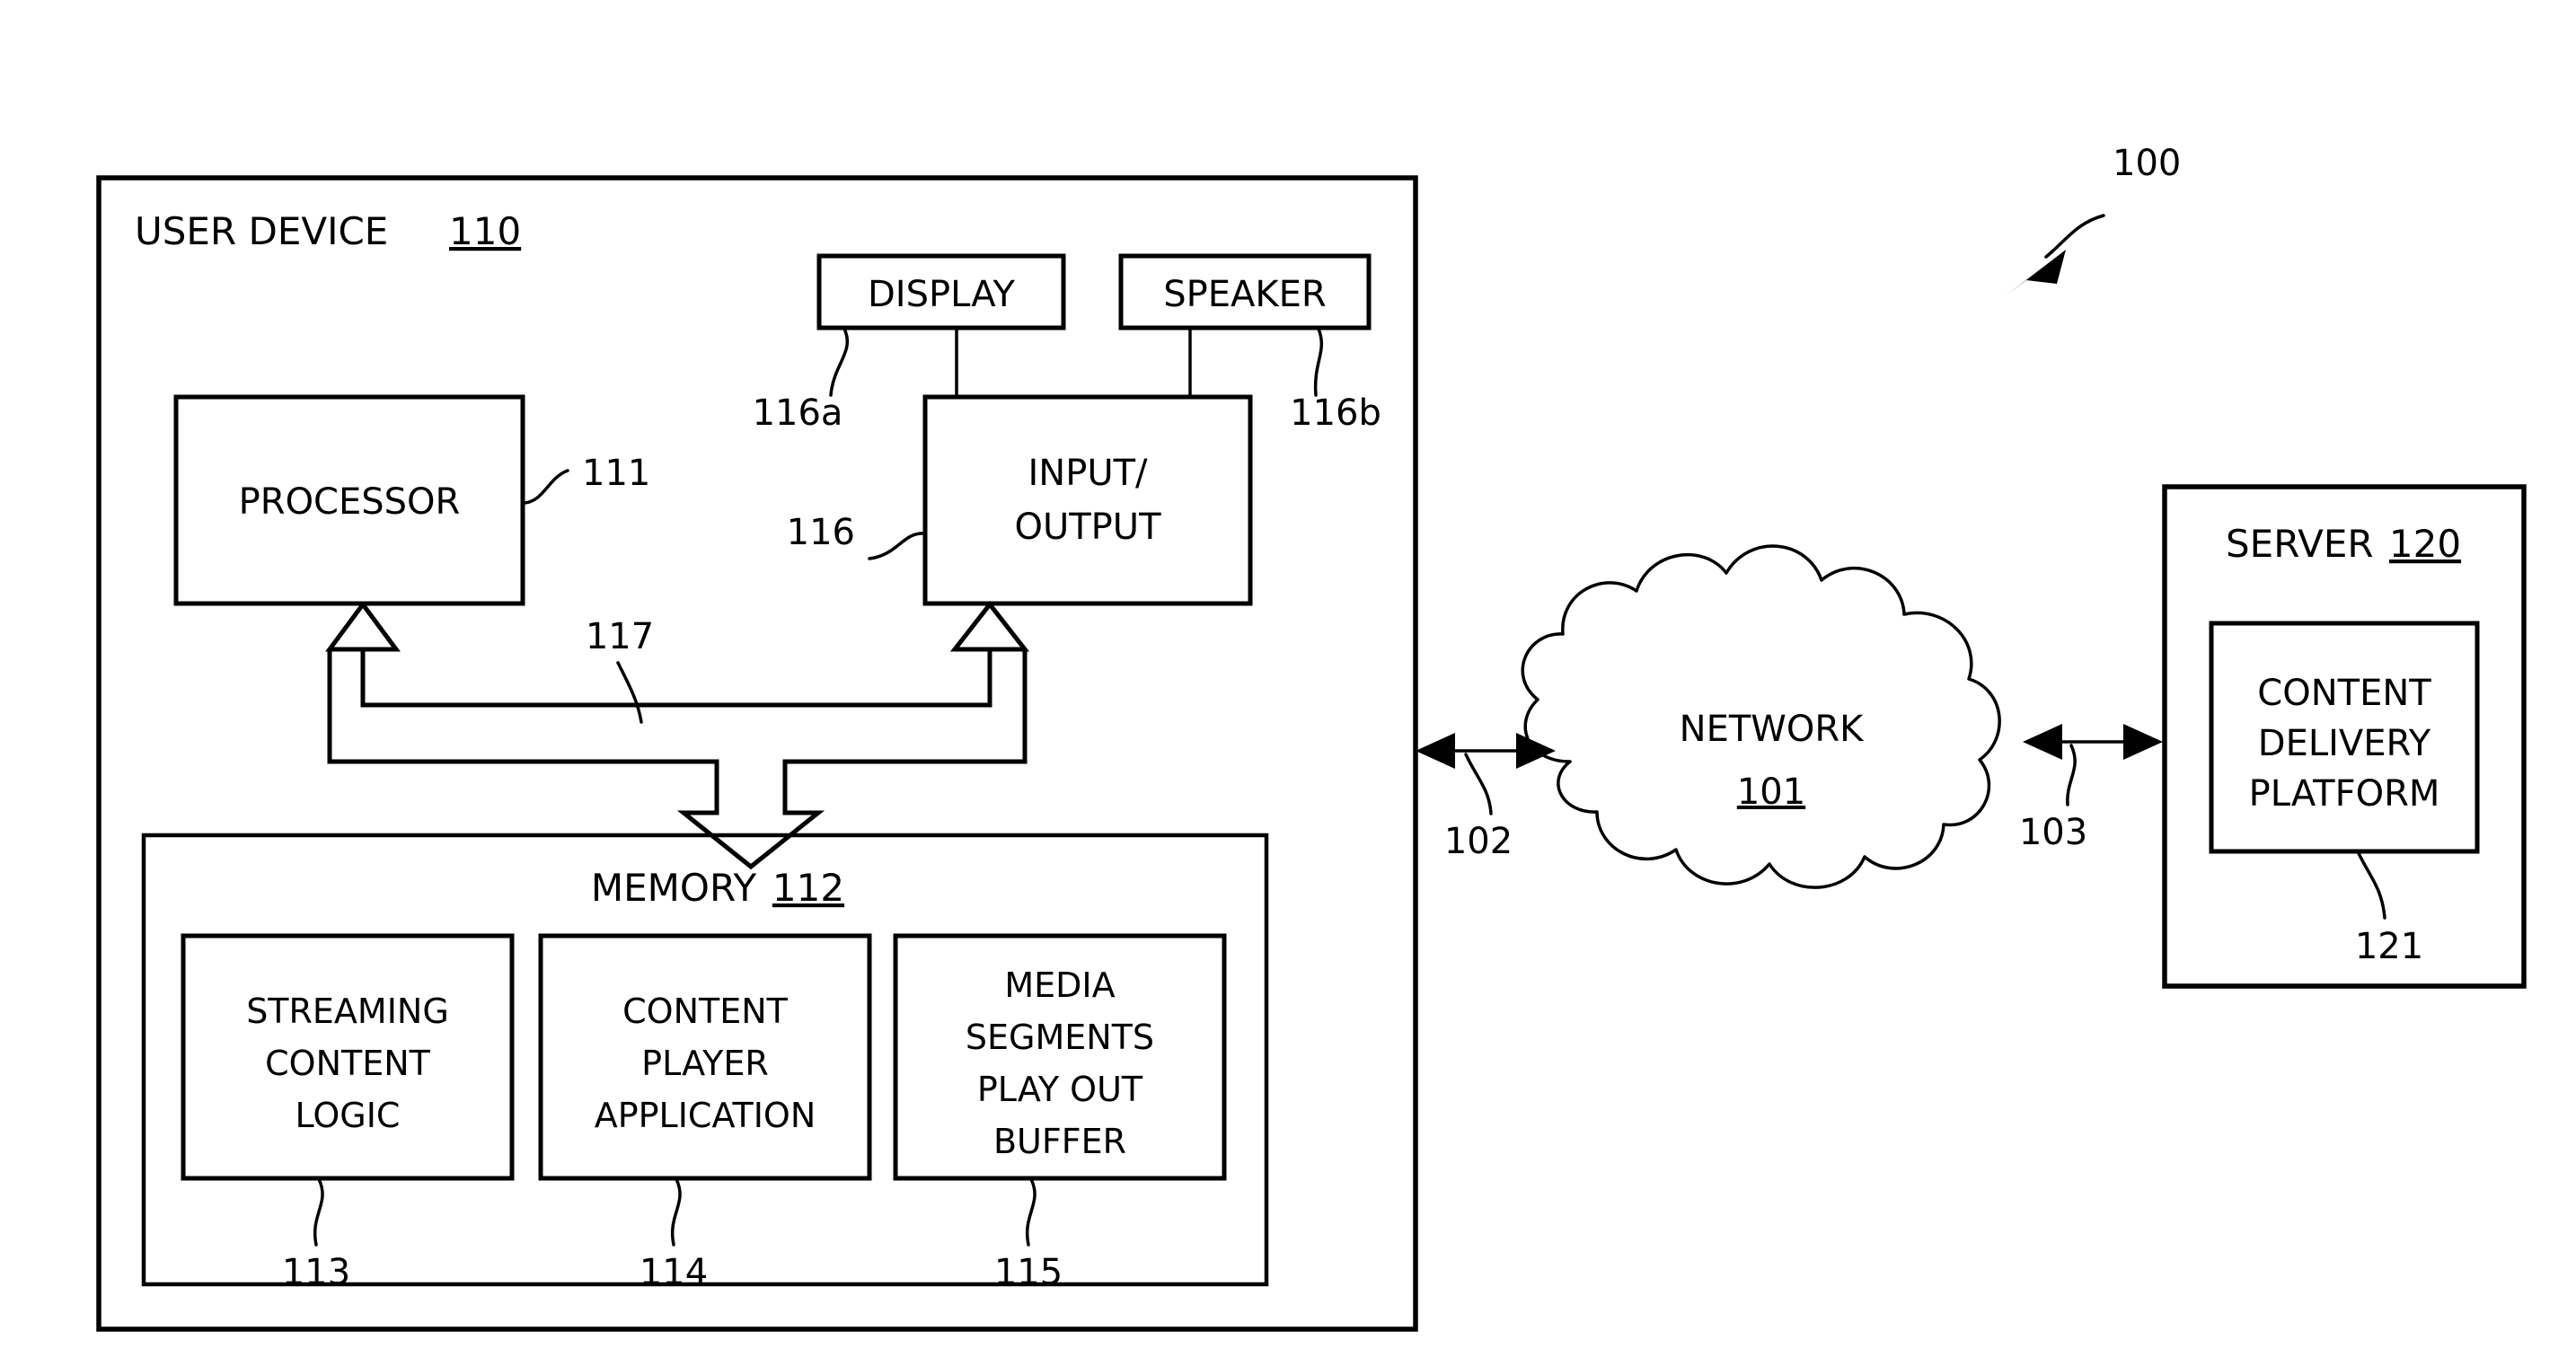  Describe the element at coordinates (1088, 473) in the screenshot. I see `input-output-label-line1: INPUT/` at that location.